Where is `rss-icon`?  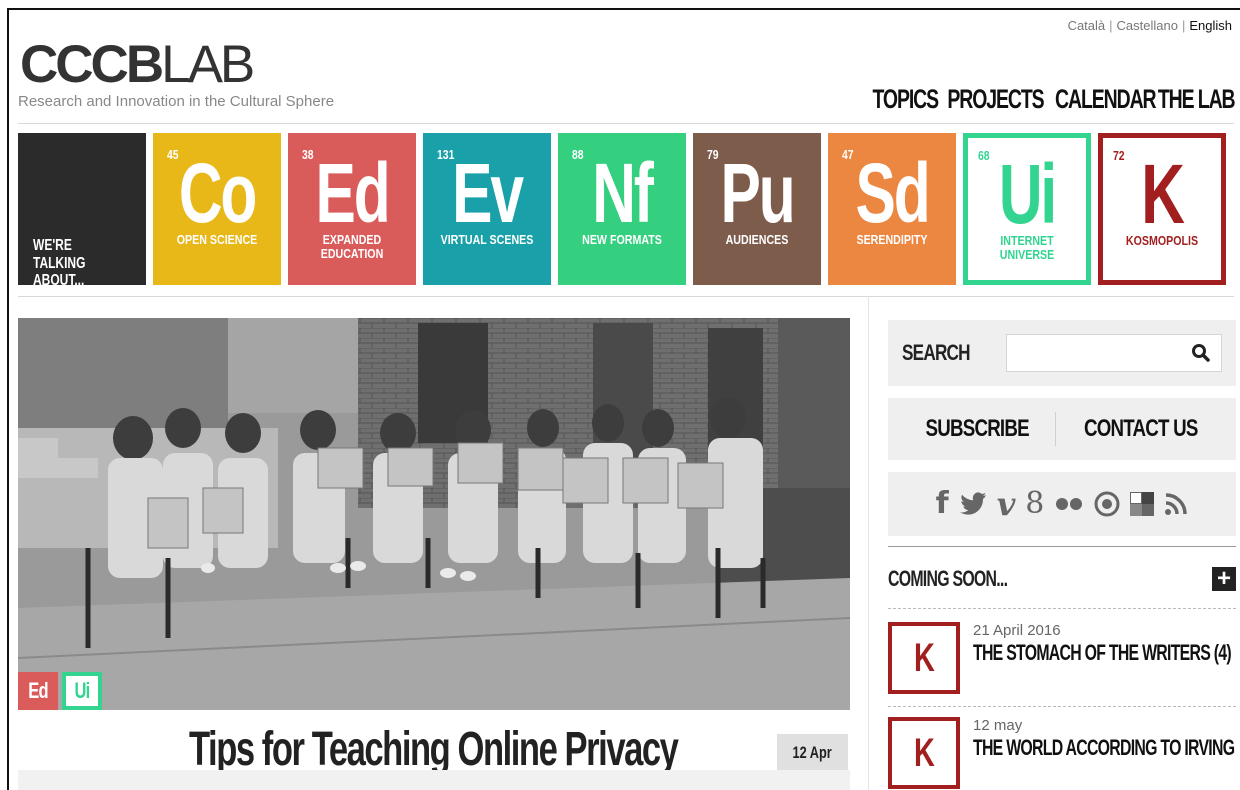
rss-icon is located at coordinates (1176, 504).